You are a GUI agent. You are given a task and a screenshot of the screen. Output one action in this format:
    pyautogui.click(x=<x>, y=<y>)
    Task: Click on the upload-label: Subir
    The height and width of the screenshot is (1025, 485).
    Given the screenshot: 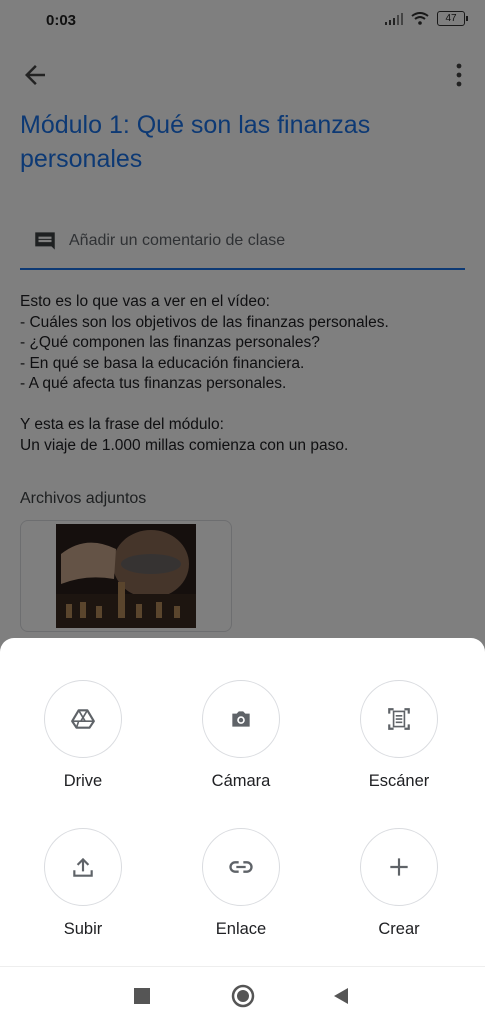 What is the action you would take?
    pyautogui.click(x=83, y=929)
    